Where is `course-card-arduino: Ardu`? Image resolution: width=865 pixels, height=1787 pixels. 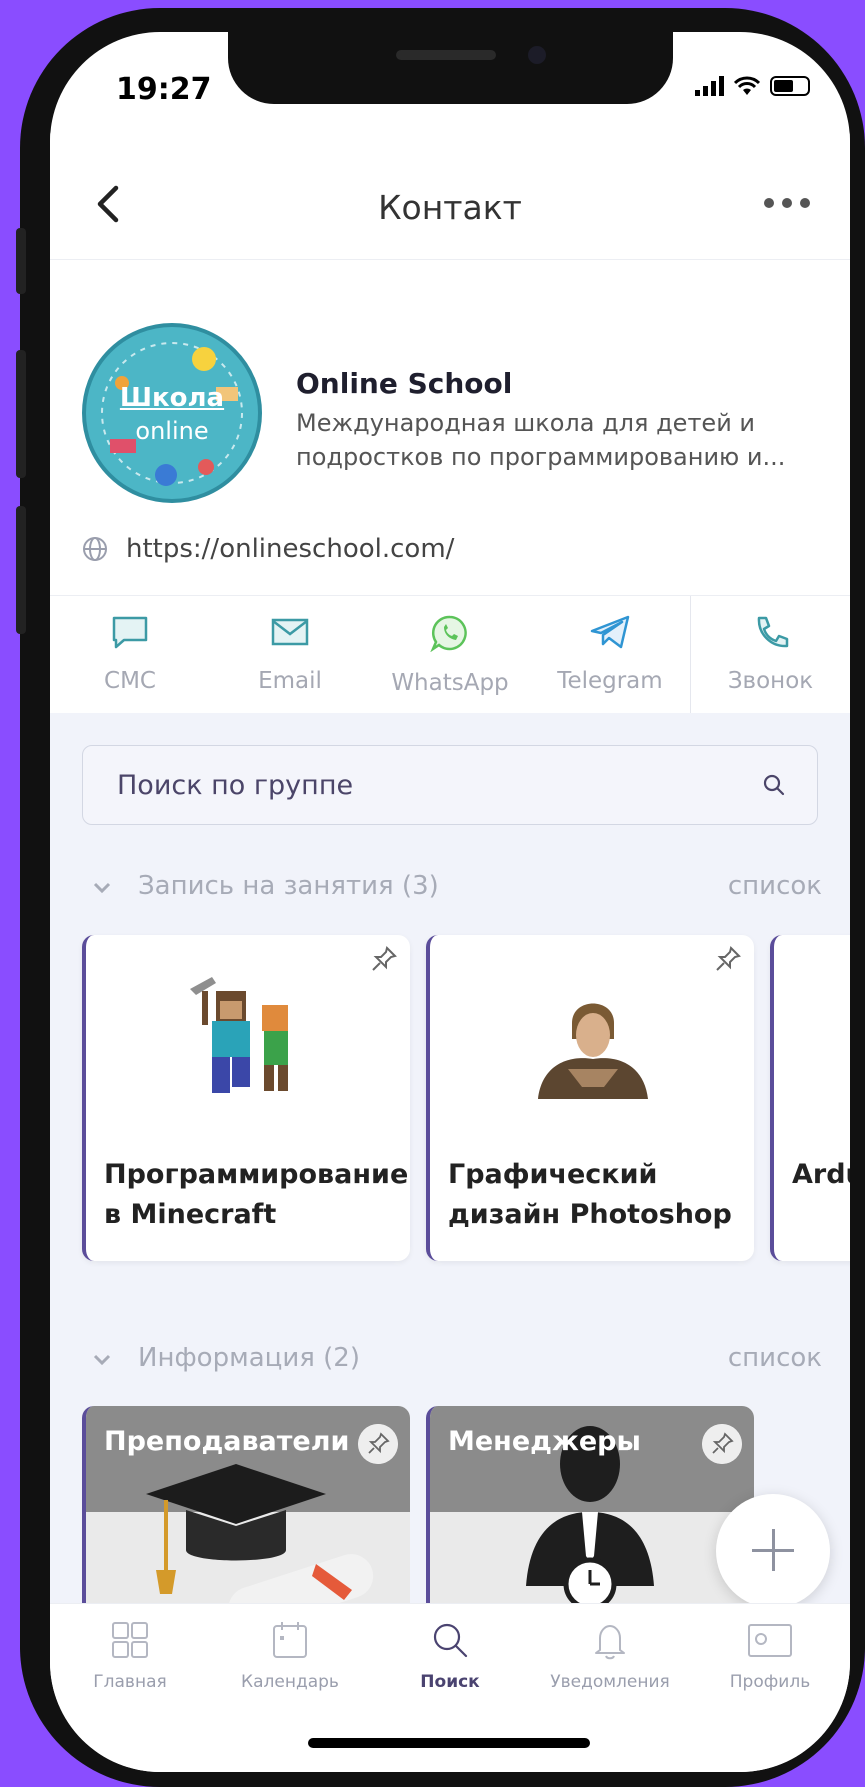
course-card-arduino: Ardu is located at coordinates (810, 1098).